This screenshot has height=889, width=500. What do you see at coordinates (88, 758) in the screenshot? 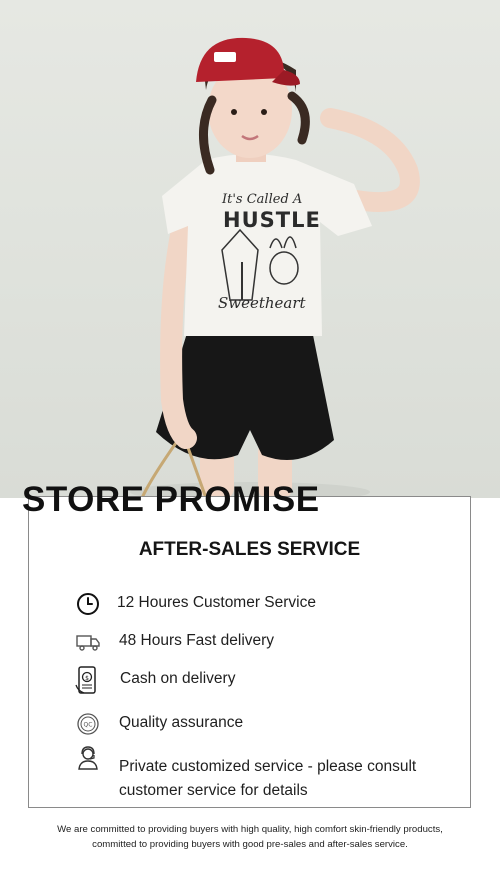
I see `customer-service-agent-icon` at bounding box center [88, 758].